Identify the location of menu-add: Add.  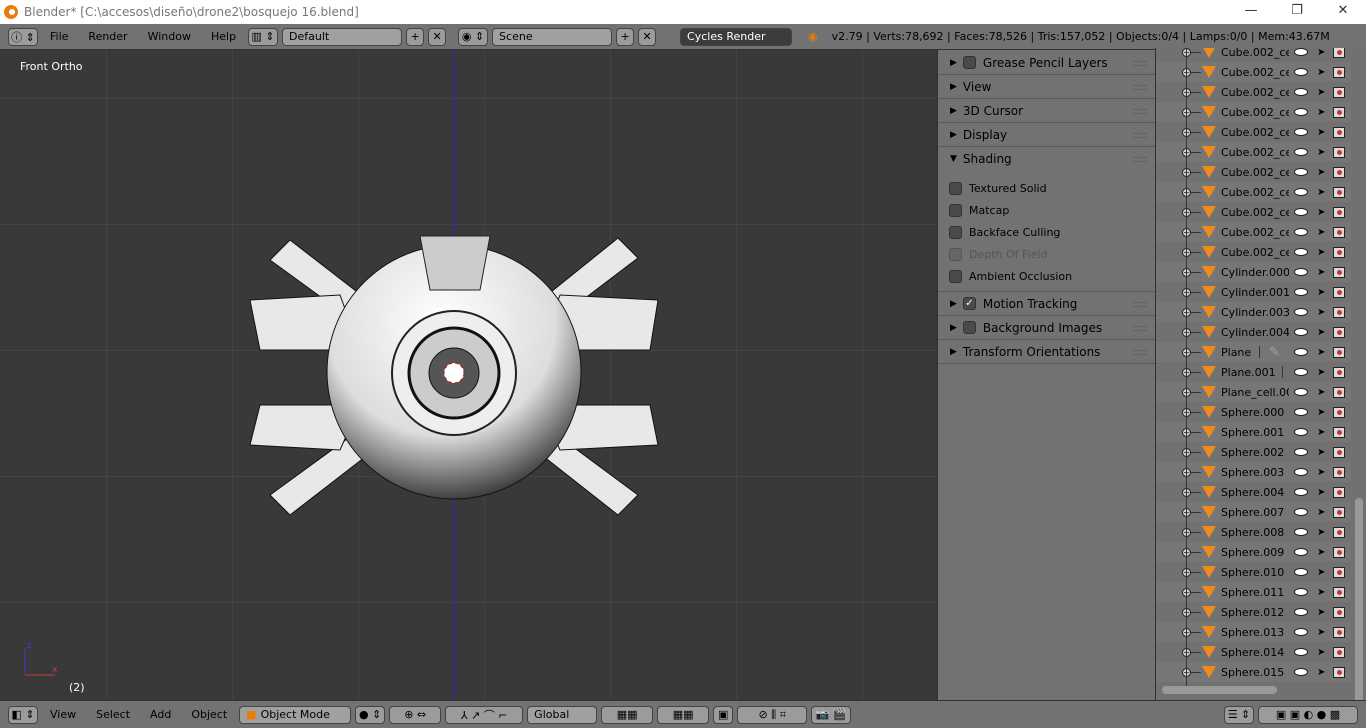
(160, 714).